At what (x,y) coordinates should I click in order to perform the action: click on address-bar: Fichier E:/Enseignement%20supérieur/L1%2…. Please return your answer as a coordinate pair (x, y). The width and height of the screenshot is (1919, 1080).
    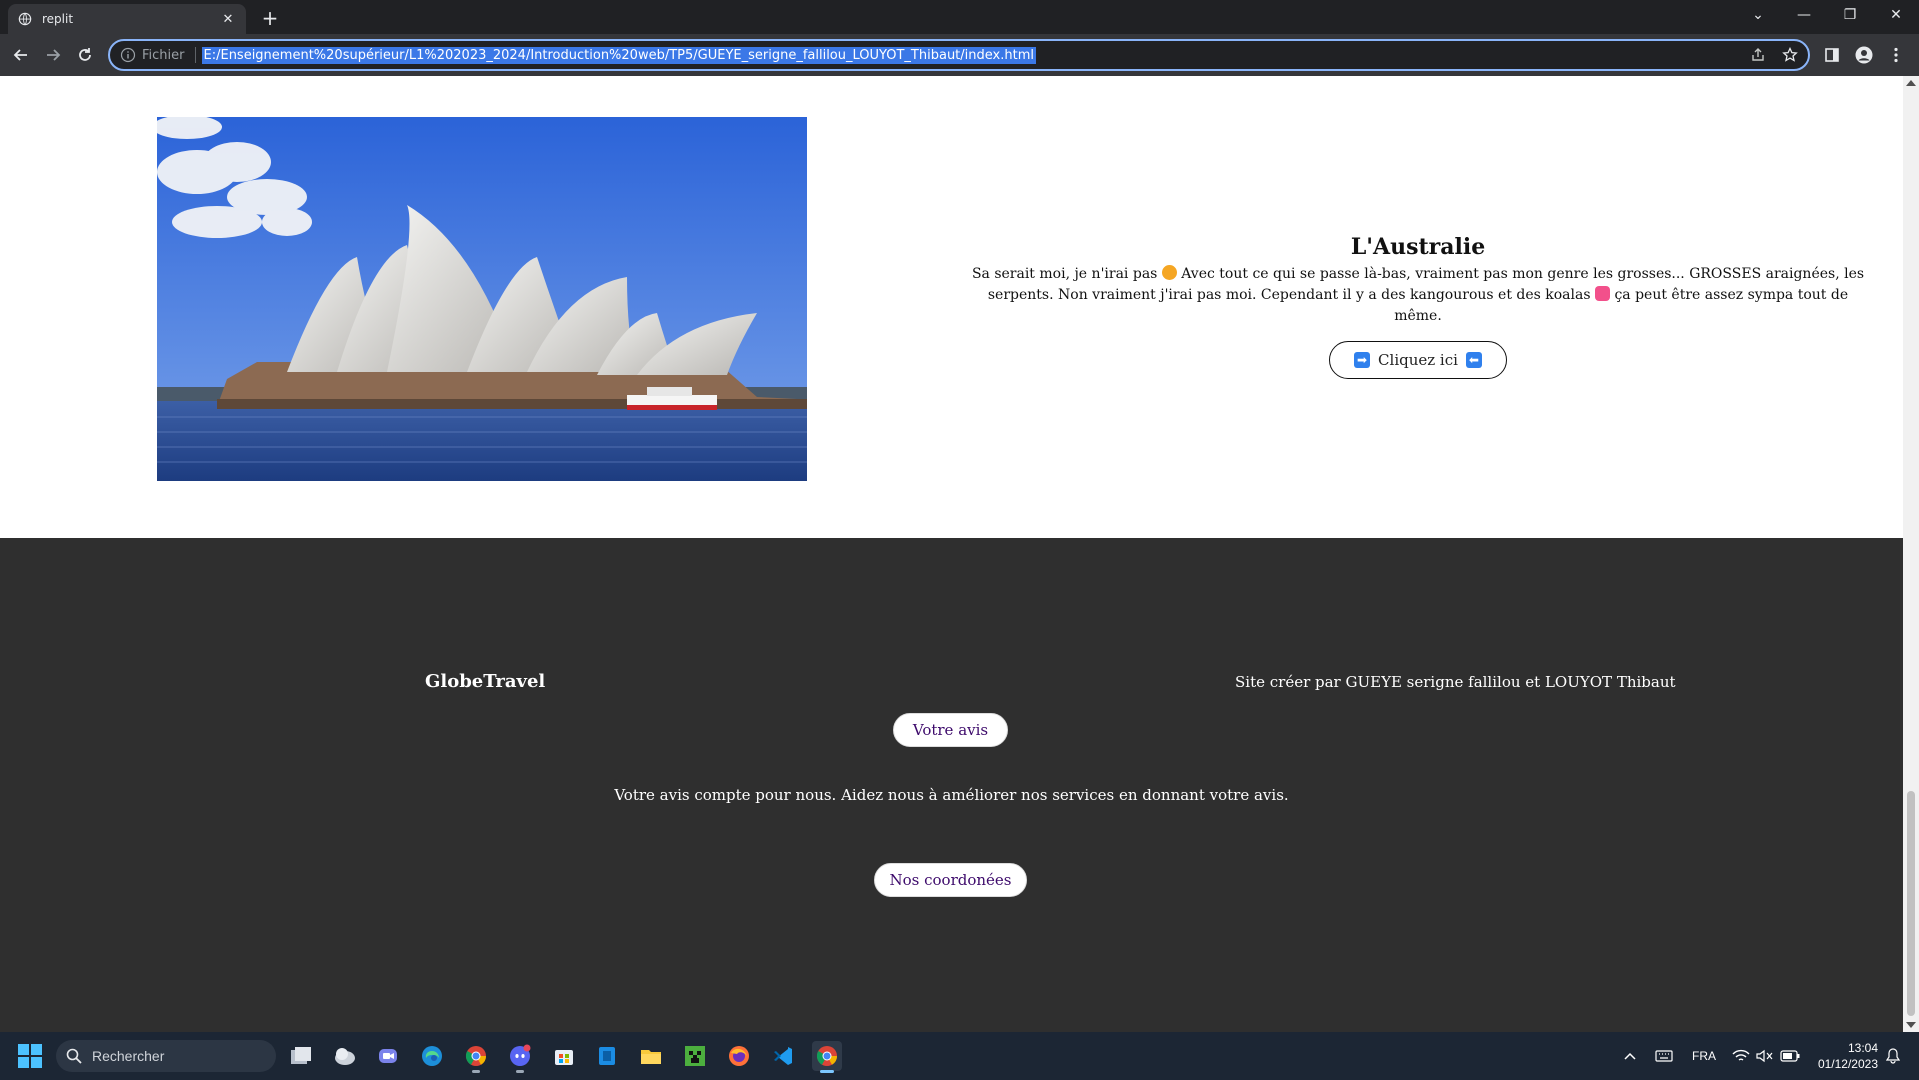
    Looking at the image, I should click on (959, 55).